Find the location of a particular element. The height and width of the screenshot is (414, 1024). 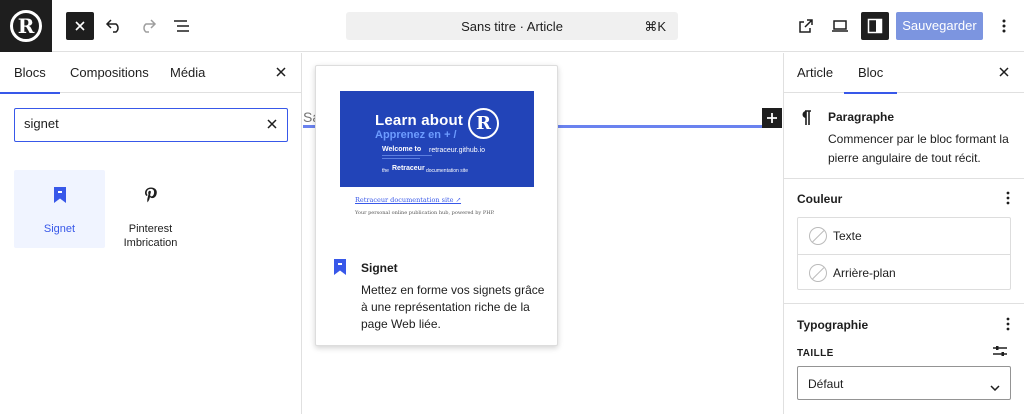

desktop-view-icon is located at coordinates (840, 26).